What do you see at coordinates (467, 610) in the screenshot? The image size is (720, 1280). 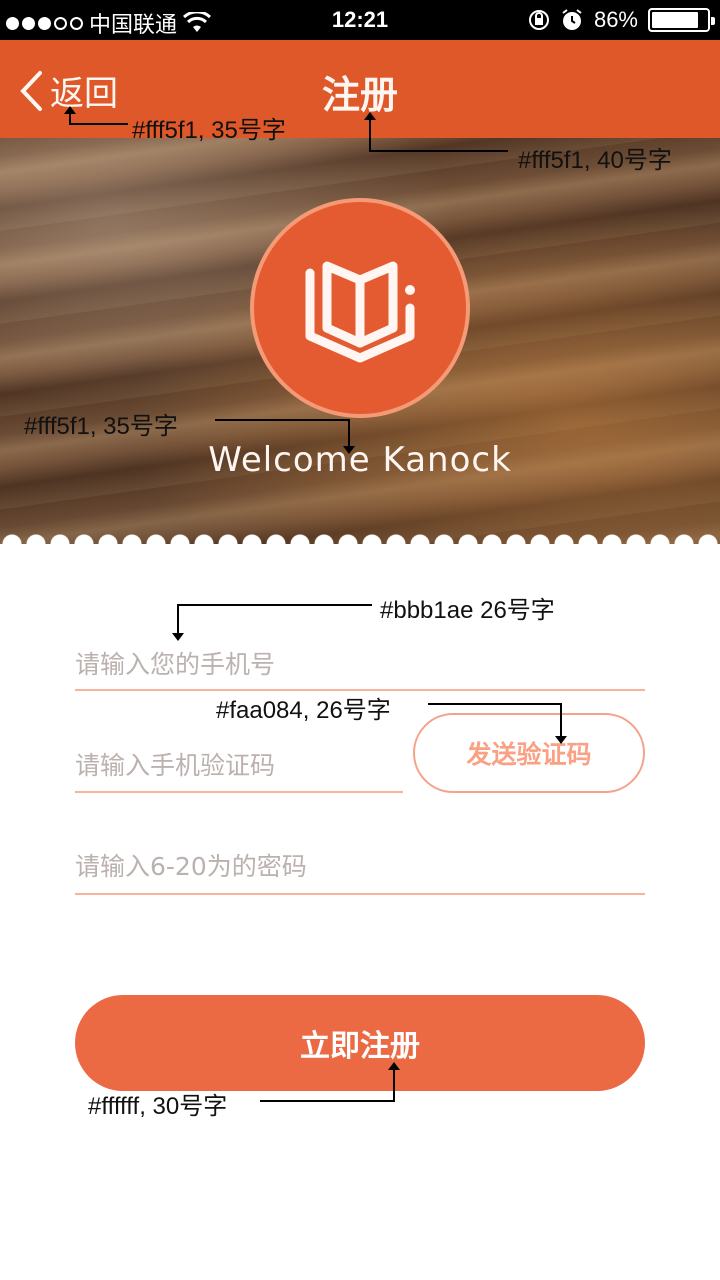 I see `annotation-placeholder: #bbb1ae 26号字` at bounding box center [467, 610].